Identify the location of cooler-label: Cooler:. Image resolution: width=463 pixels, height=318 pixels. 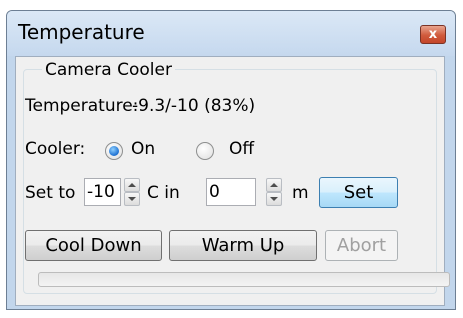
(55, 149).